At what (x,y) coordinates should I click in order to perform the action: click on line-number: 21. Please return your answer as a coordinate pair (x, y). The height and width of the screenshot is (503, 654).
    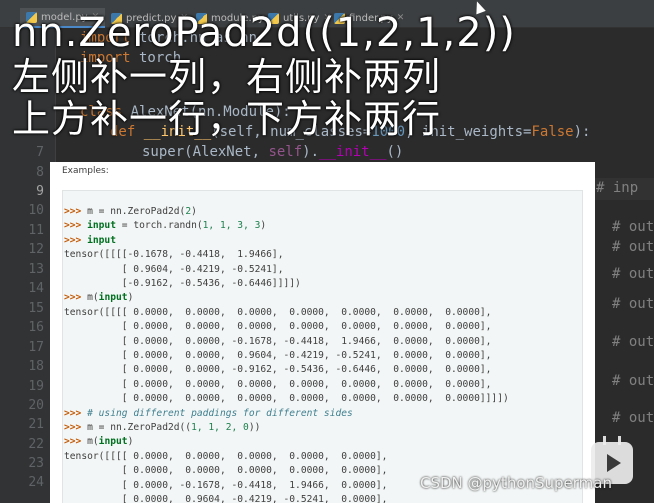
    Looking at the image, I should click on (36, 424).